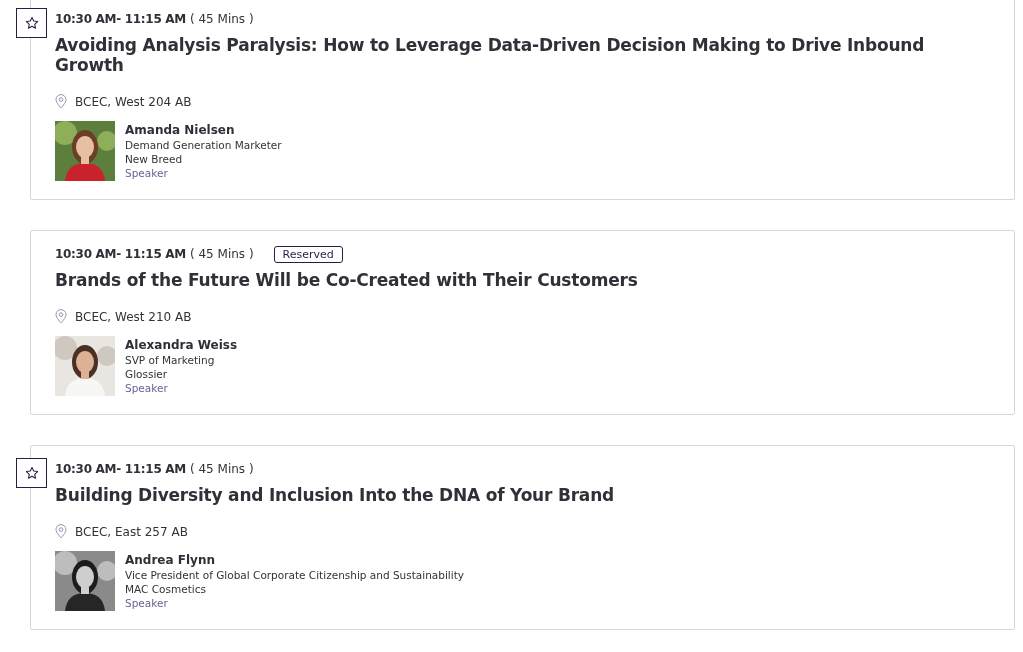 Image resolution: width=1023 pixels, height=652 pixels. I want to click on speaker-company: New Breed, so click(154, 159).